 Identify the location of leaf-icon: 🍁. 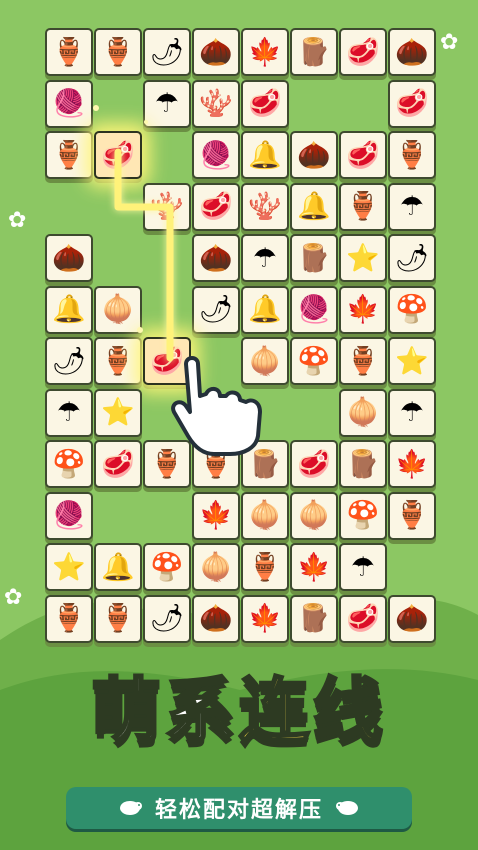
(216, 515).